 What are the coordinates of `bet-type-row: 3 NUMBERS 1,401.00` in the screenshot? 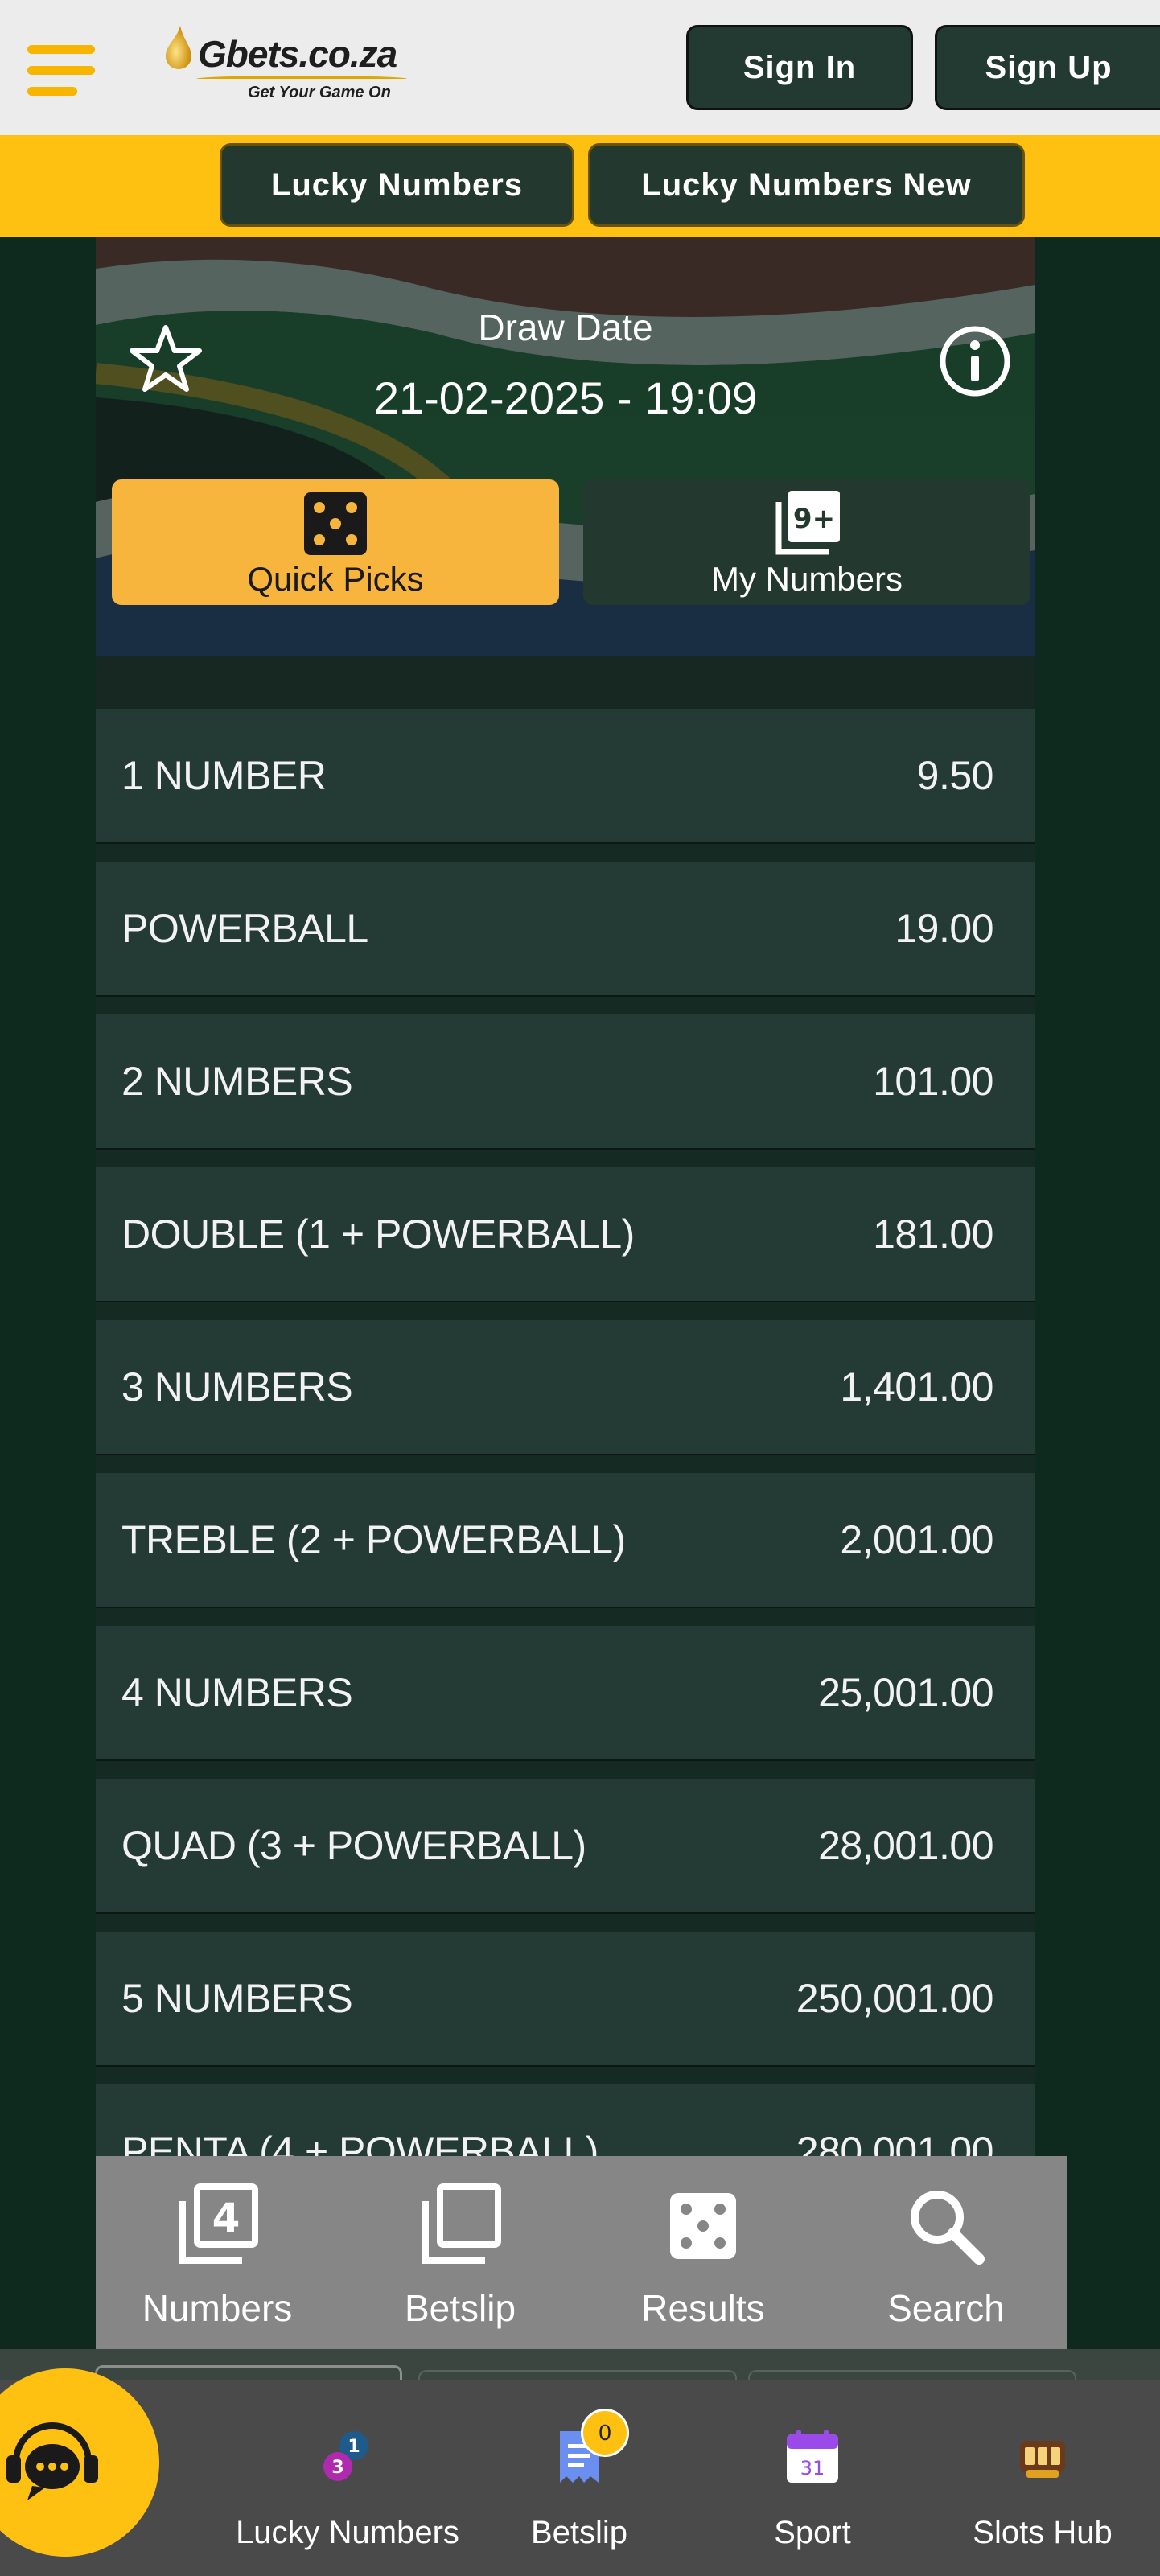 It's located at (565, 1387).